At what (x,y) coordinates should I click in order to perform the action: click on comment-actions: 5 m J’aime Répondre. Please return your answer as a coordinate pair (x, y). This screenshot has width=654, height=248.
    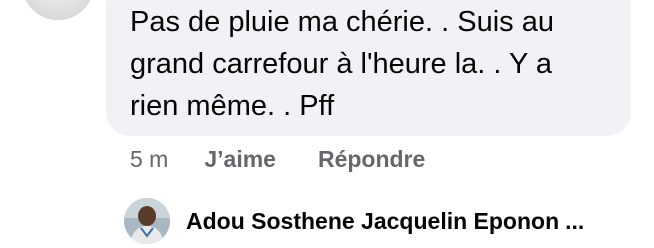
    Looking at the image, I should click on (298, 159).